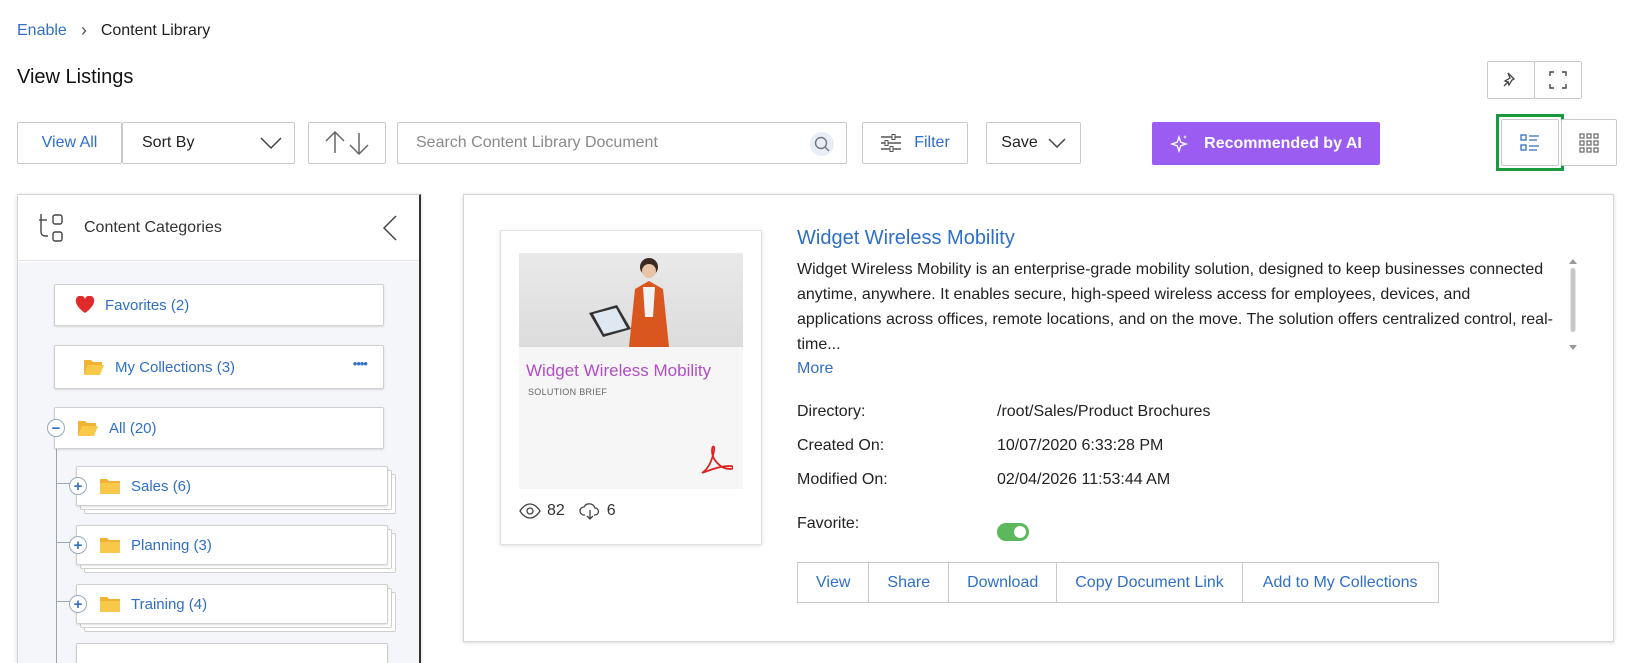 The height and width of the screenshot is (663, 1629). I want to click on categories-header: Content Categories, so click(218, 228).